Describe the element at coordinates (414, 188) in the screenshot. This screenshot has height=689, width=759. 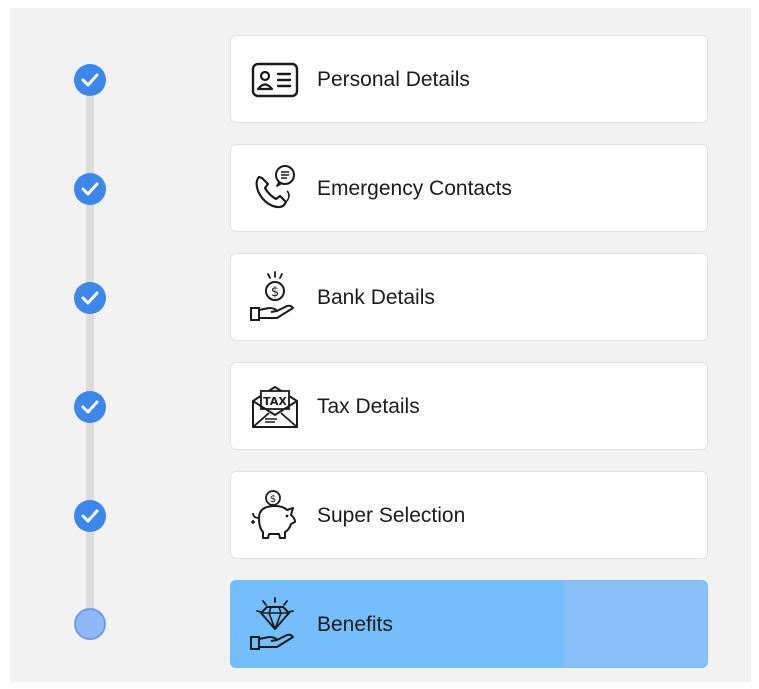
I see `step-label: Emergency Contacts` at that location.